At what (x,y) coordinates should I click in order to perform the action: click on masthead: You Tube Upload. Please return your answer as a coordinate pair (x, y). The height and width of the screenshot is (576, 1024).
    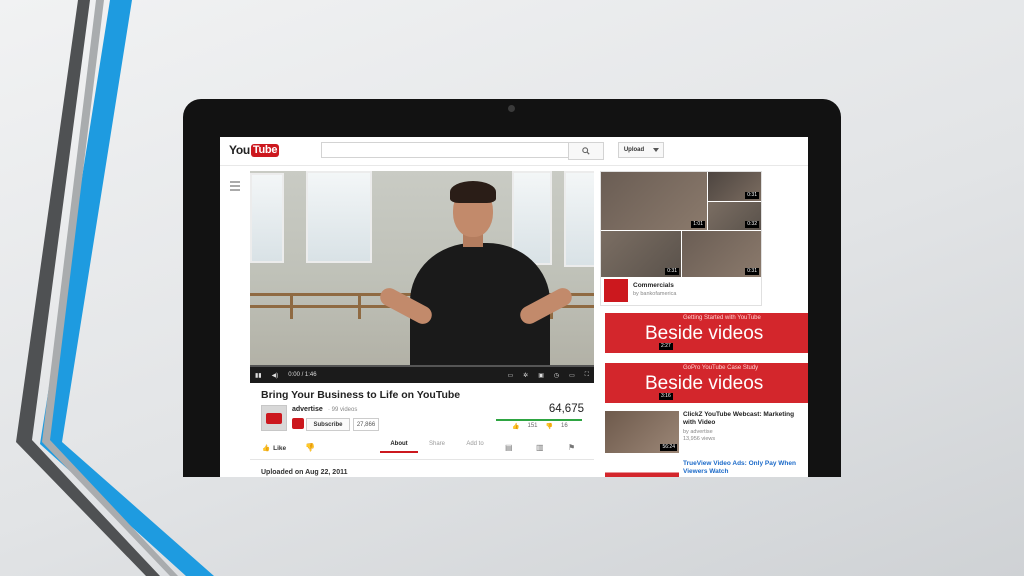
    Looking at the image, I should click on (514, 151).